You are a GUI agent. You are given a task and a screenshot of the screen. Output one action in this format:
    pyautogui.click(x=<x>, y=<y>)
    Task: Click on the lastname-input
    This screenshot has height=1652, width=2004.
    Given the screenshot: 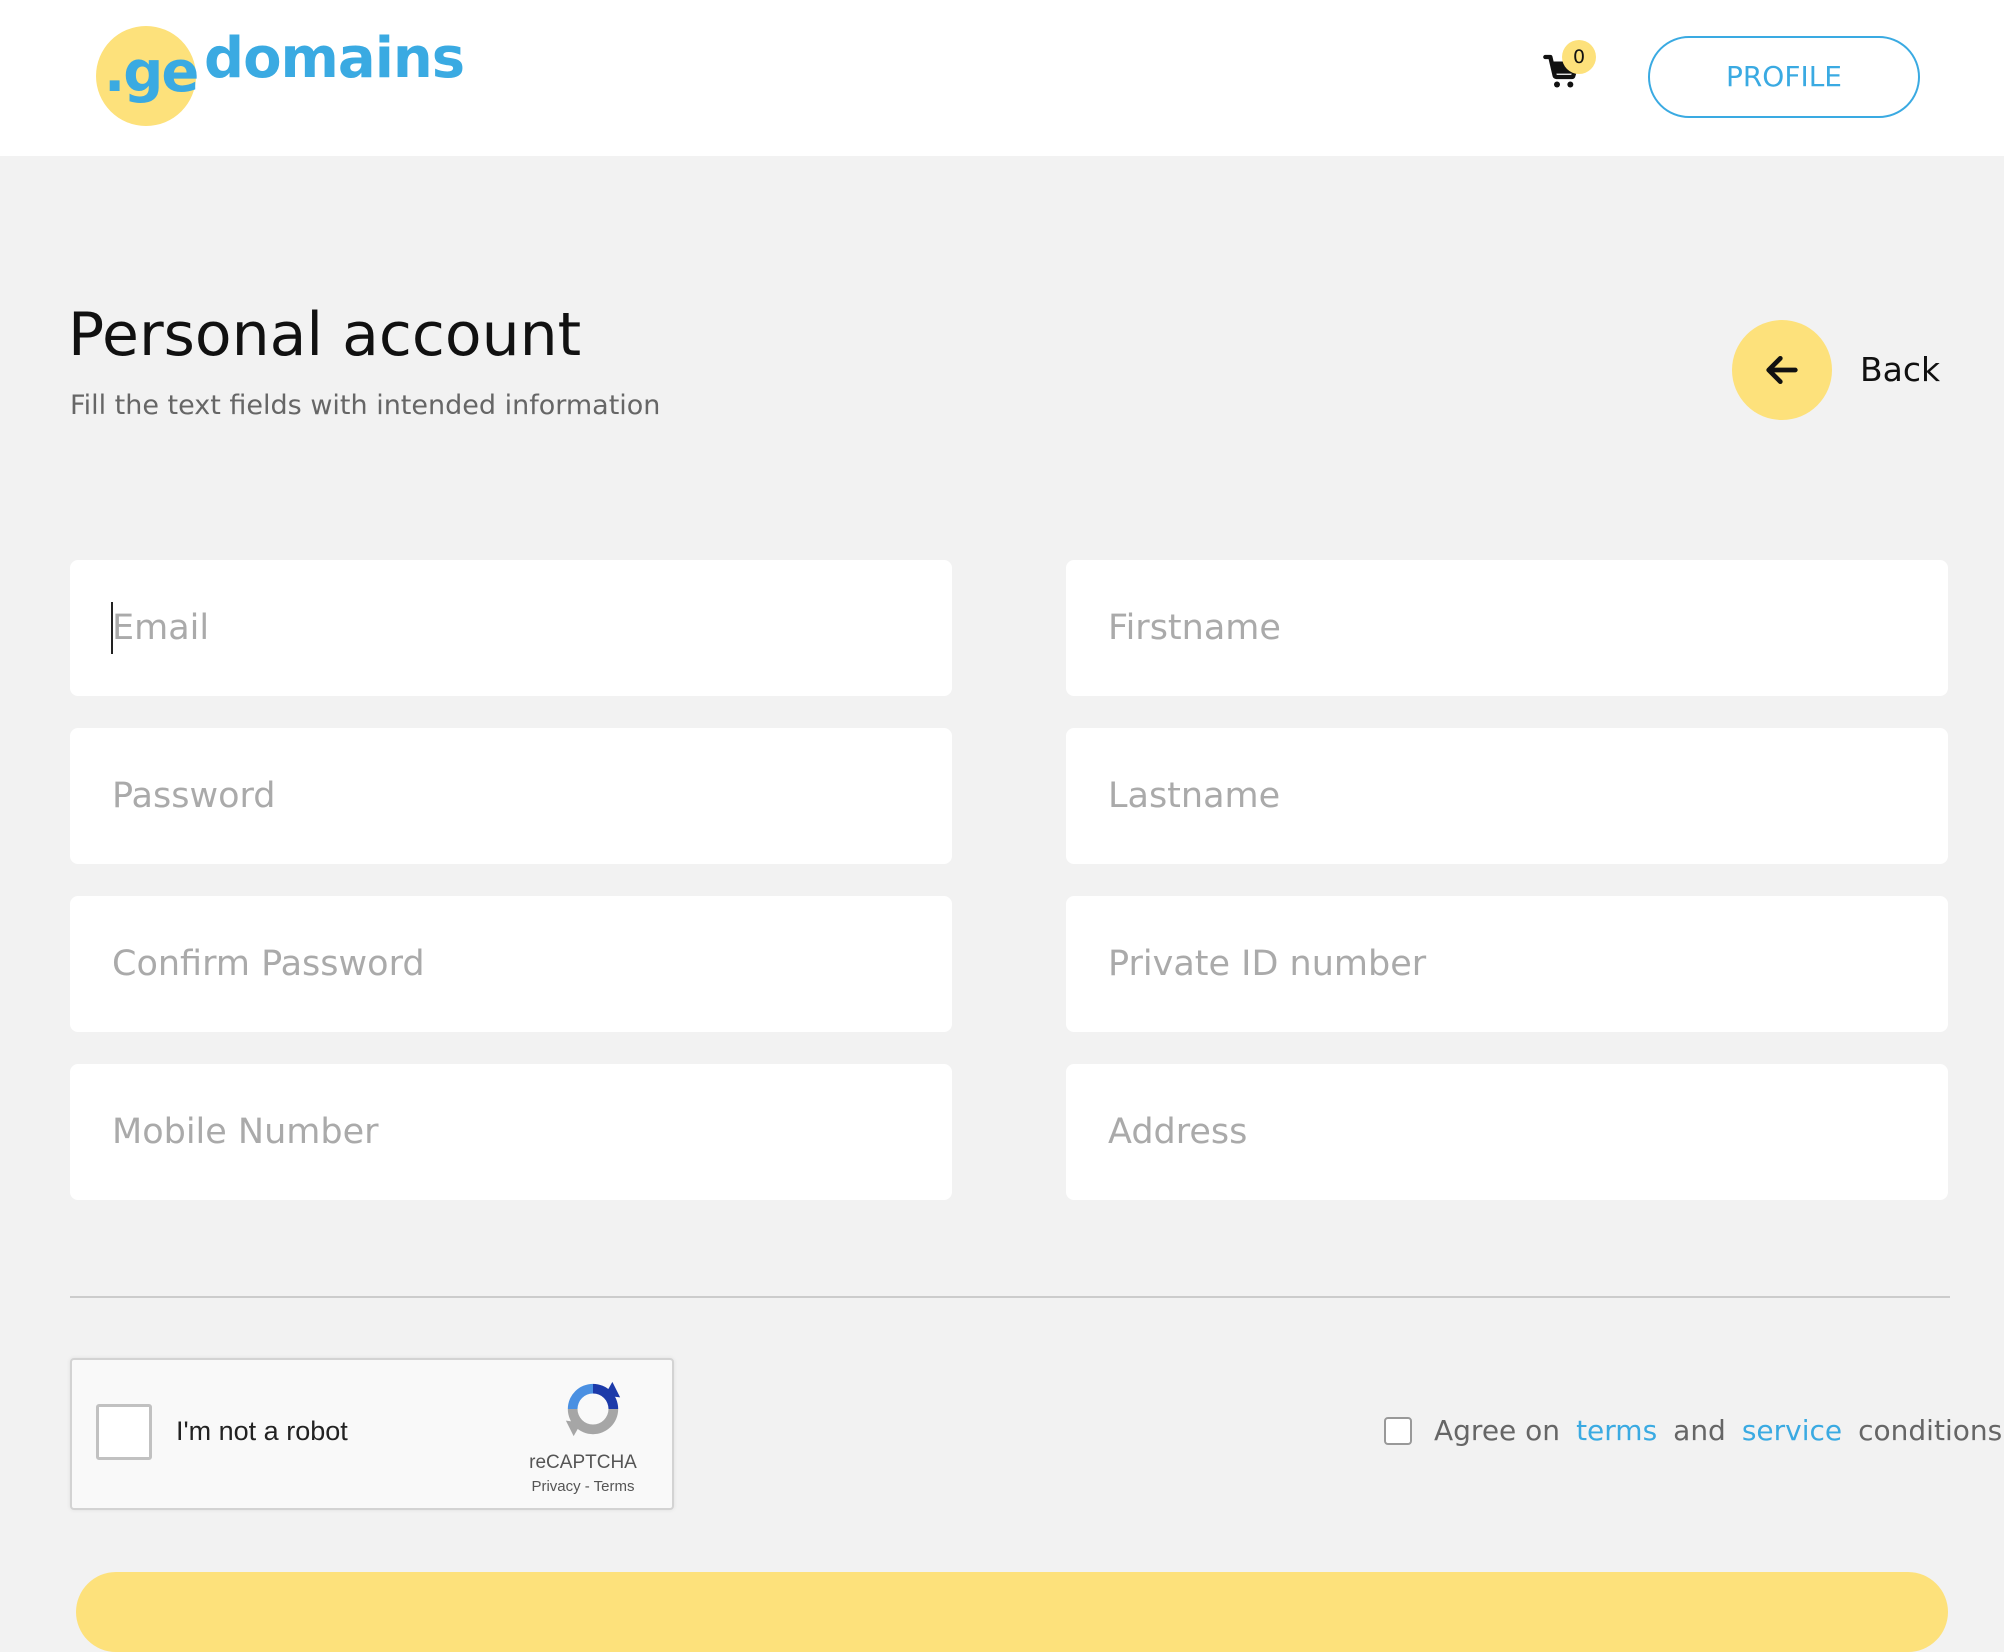 What is the action you would take?
    pyautogui.click(x=1507, y=796)
    